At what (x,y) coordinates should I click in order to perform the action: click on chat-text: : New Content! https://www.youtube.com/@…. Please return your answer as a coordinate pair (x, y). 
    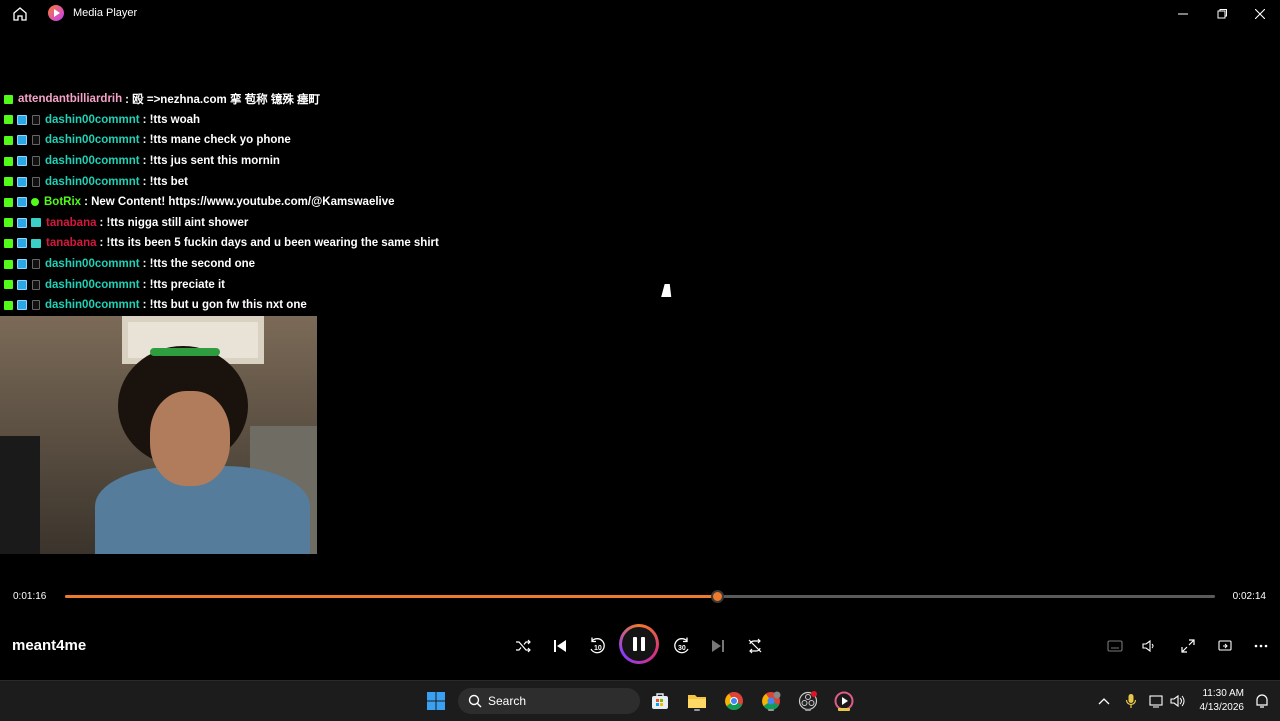
    Looking at the image, I should click on (239, 202).